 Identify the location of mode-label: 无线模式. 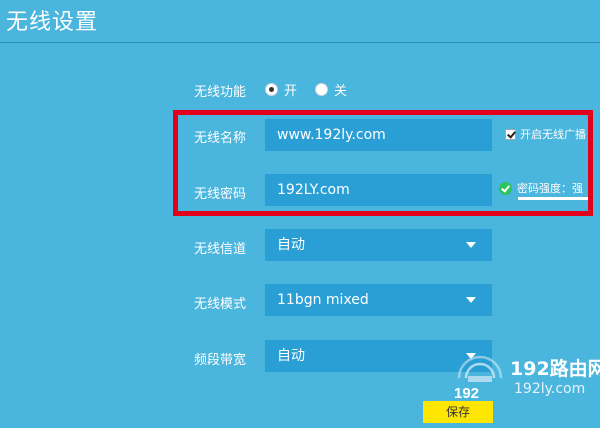
(220, 304).